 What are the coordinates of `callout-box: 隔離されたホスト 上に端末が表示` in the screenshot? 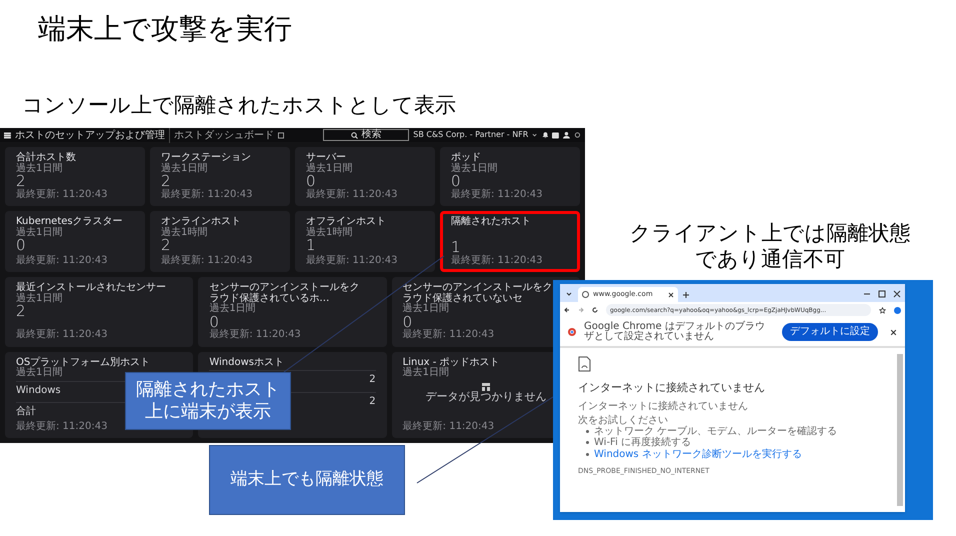 It's located at (208, 401).